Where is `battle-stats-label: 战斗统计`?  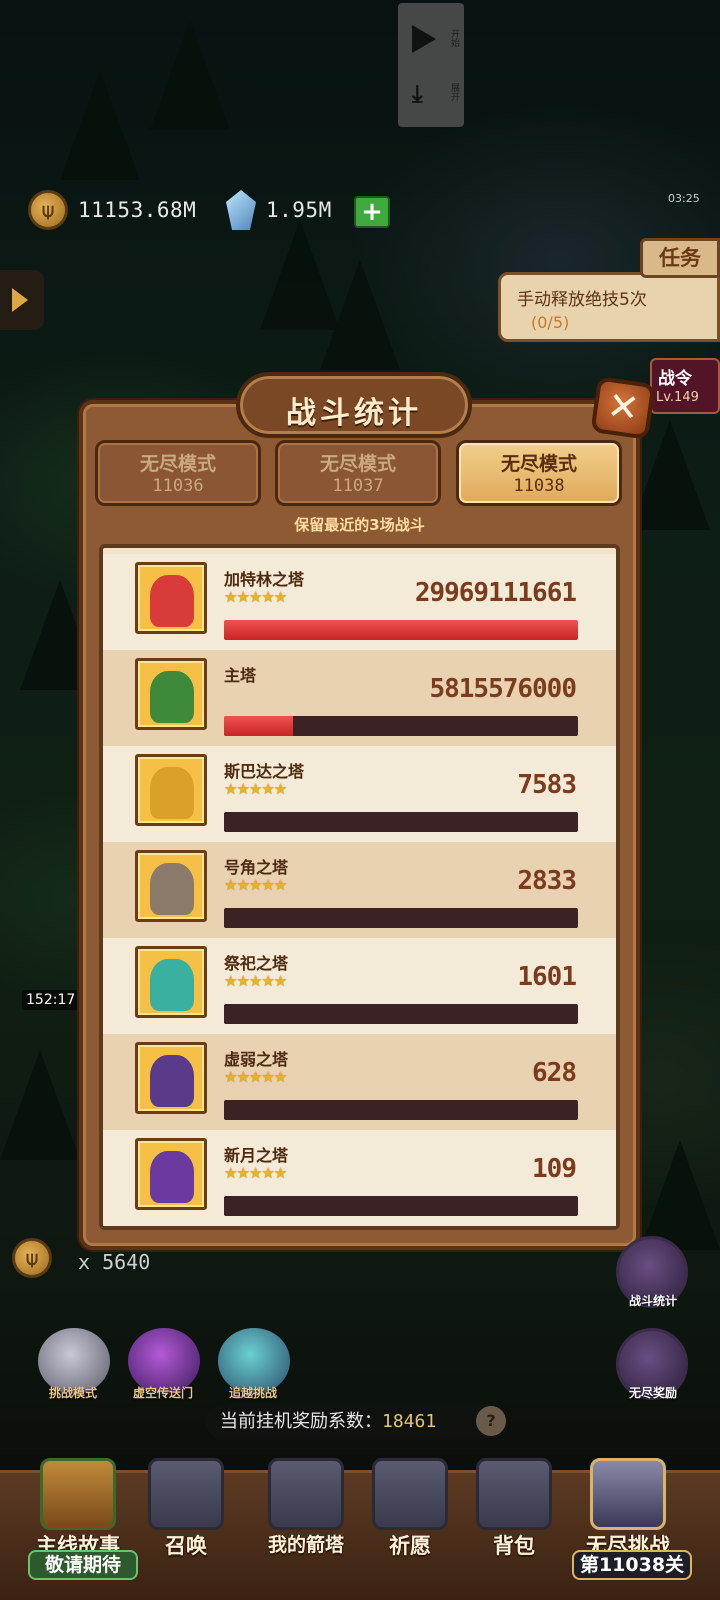
battle-stats-label: 战斗统计 is located at coordinates (652, 1301).